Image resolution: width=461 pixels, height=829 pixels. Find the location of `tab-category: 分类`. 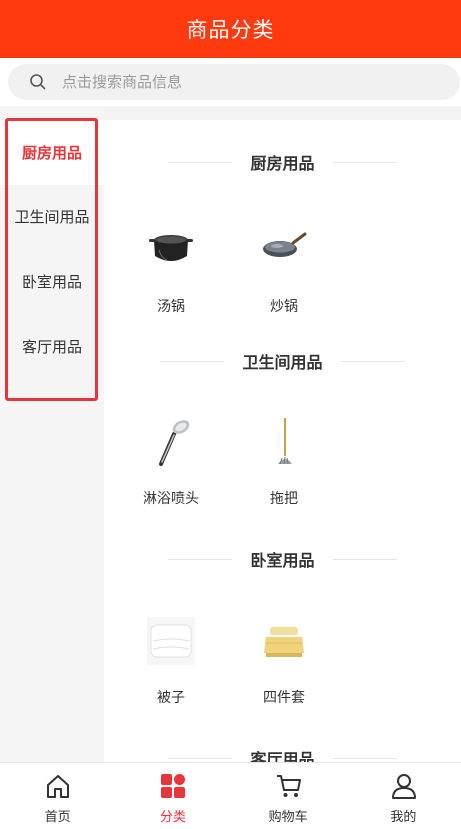

tab-category: 分类 is located at coordinates (172, 796).